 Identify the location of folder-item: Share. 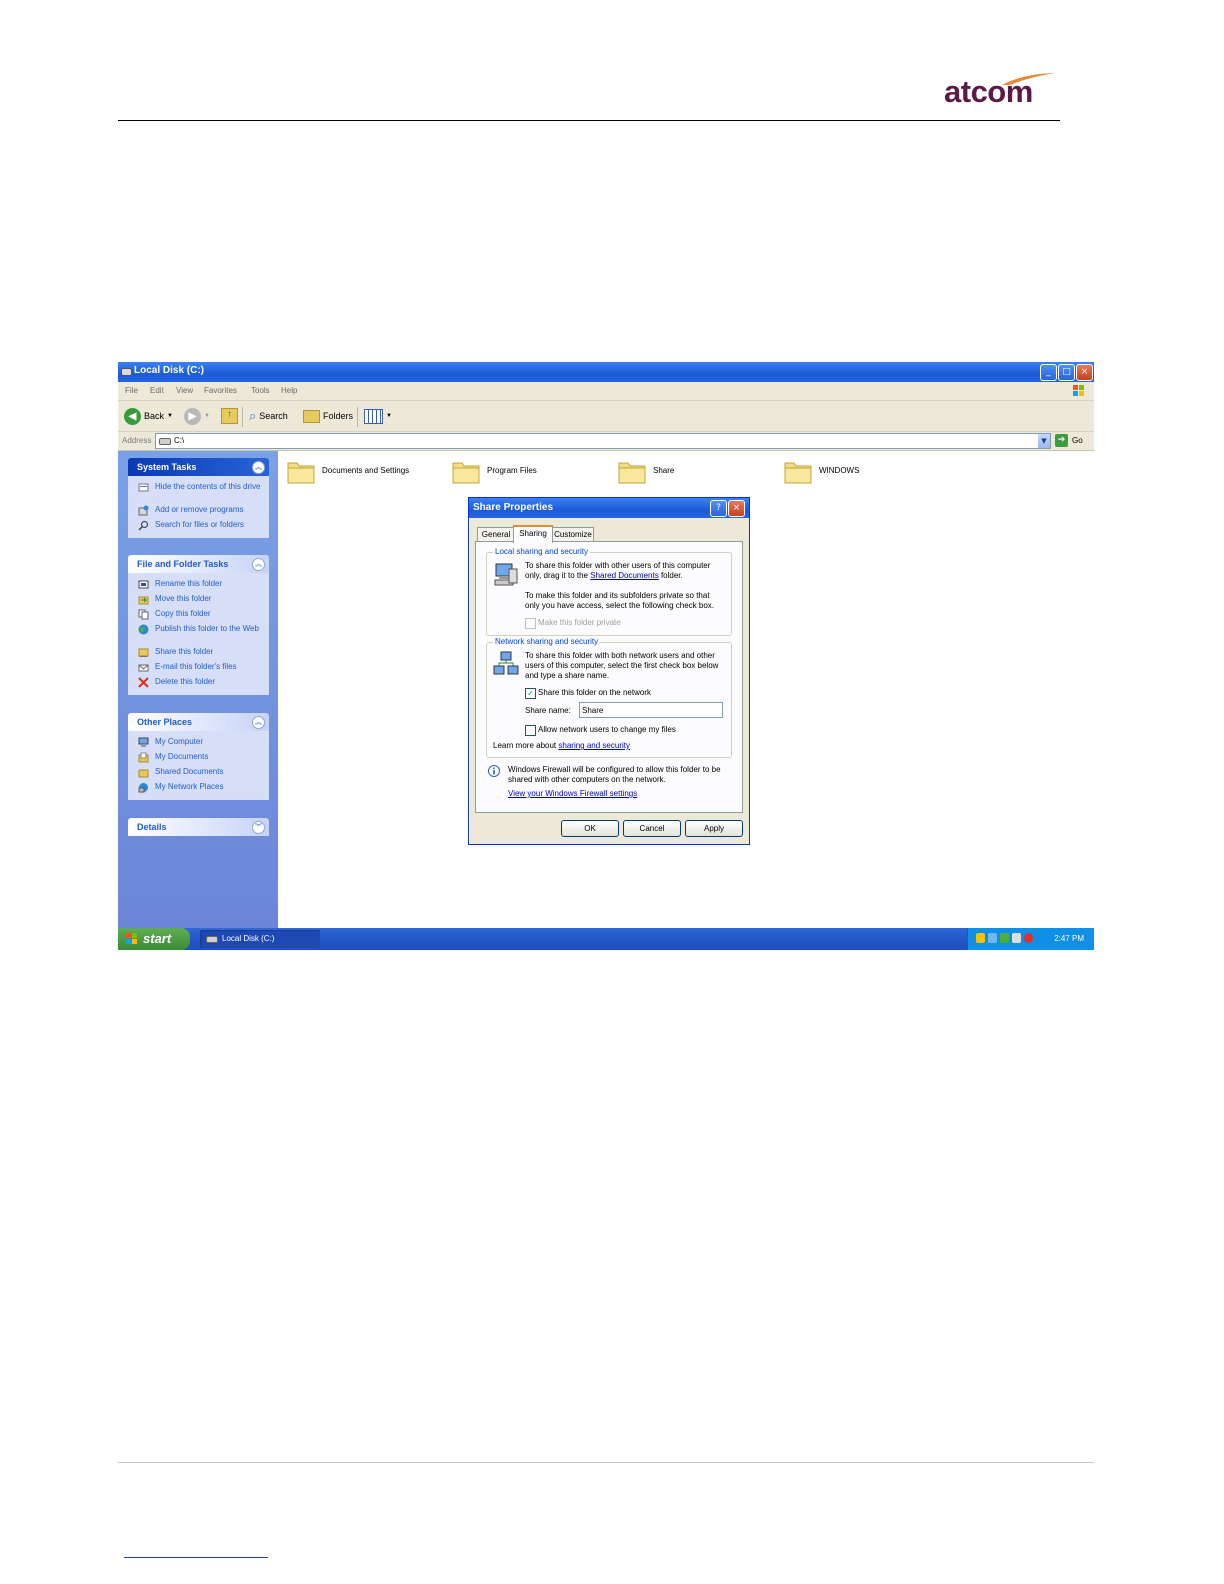
(697, 473).